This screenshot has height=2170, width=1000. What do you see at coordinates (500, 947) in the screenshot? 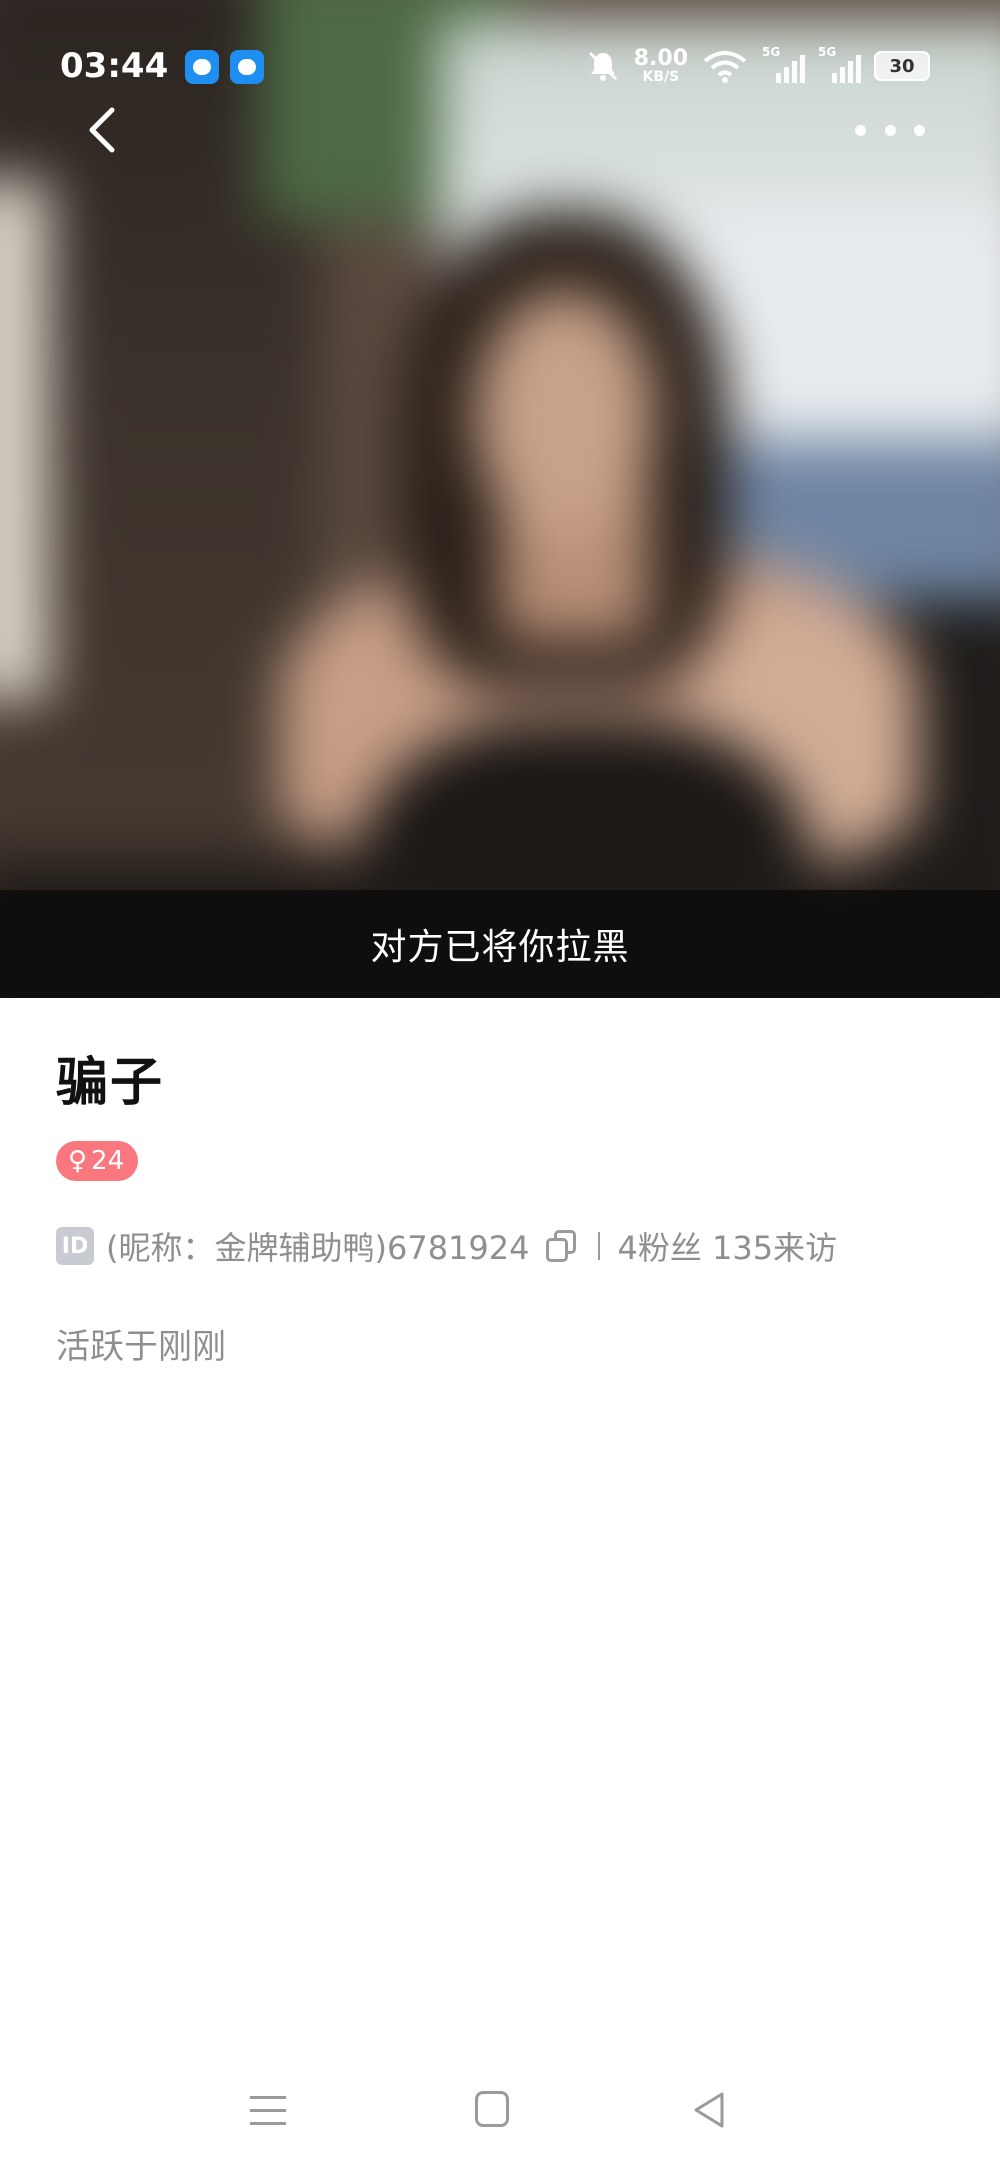
I see `blocked-message: 对方已将你拉黑` at bounding box center [500, 947].